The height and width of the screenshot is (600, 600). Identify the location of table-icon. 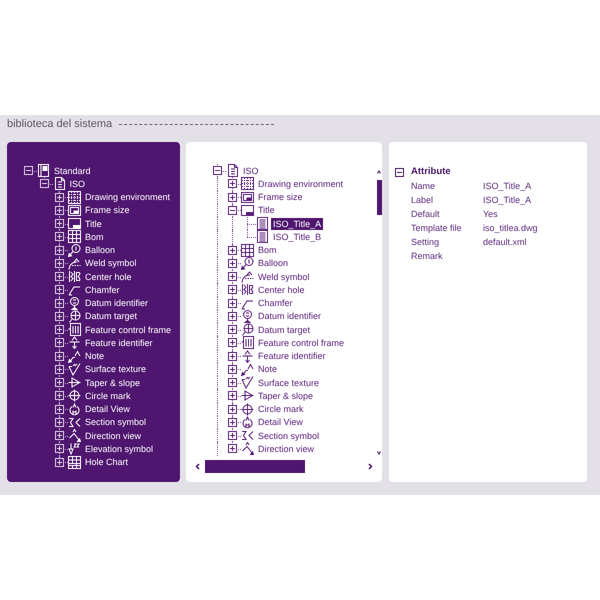
(74, 237).